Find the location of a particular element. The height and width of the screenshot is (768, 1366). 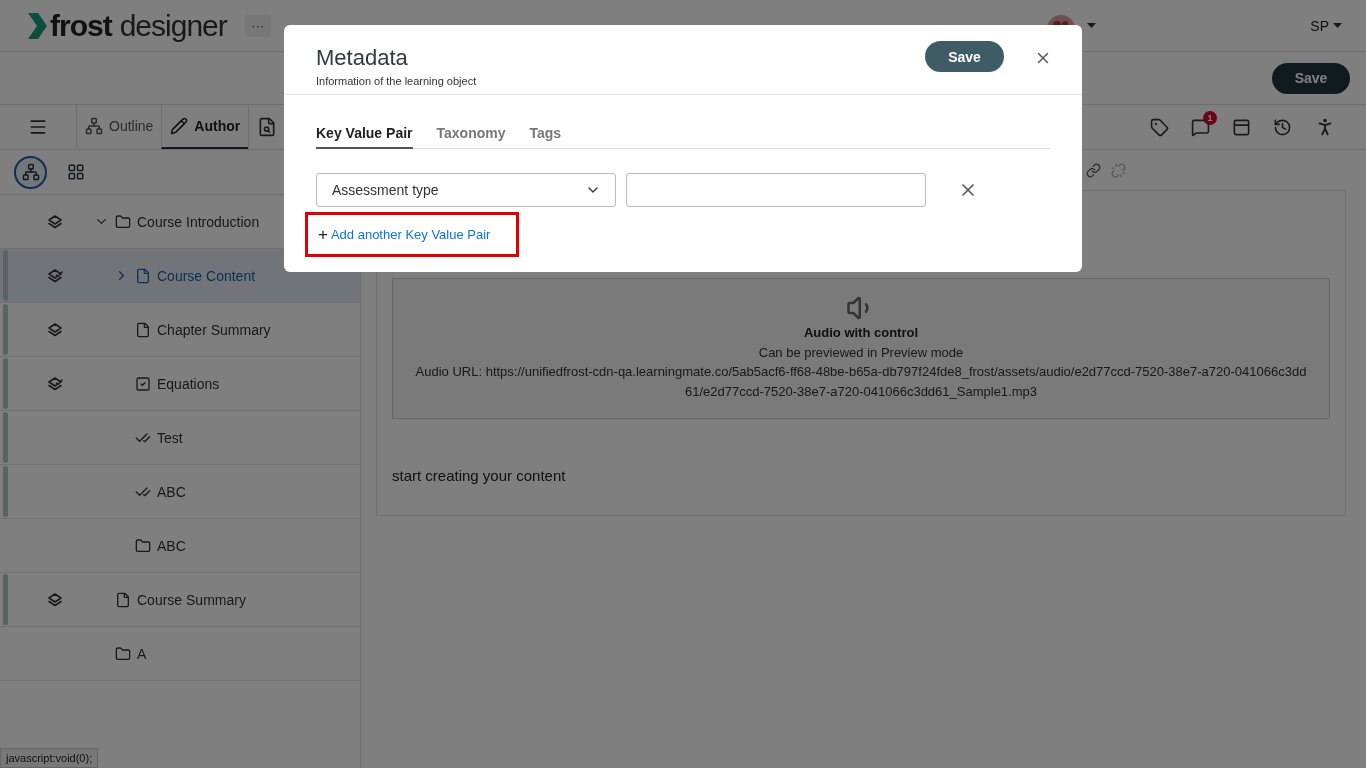

view-tab: Outline is located at coordinates (119, 127).